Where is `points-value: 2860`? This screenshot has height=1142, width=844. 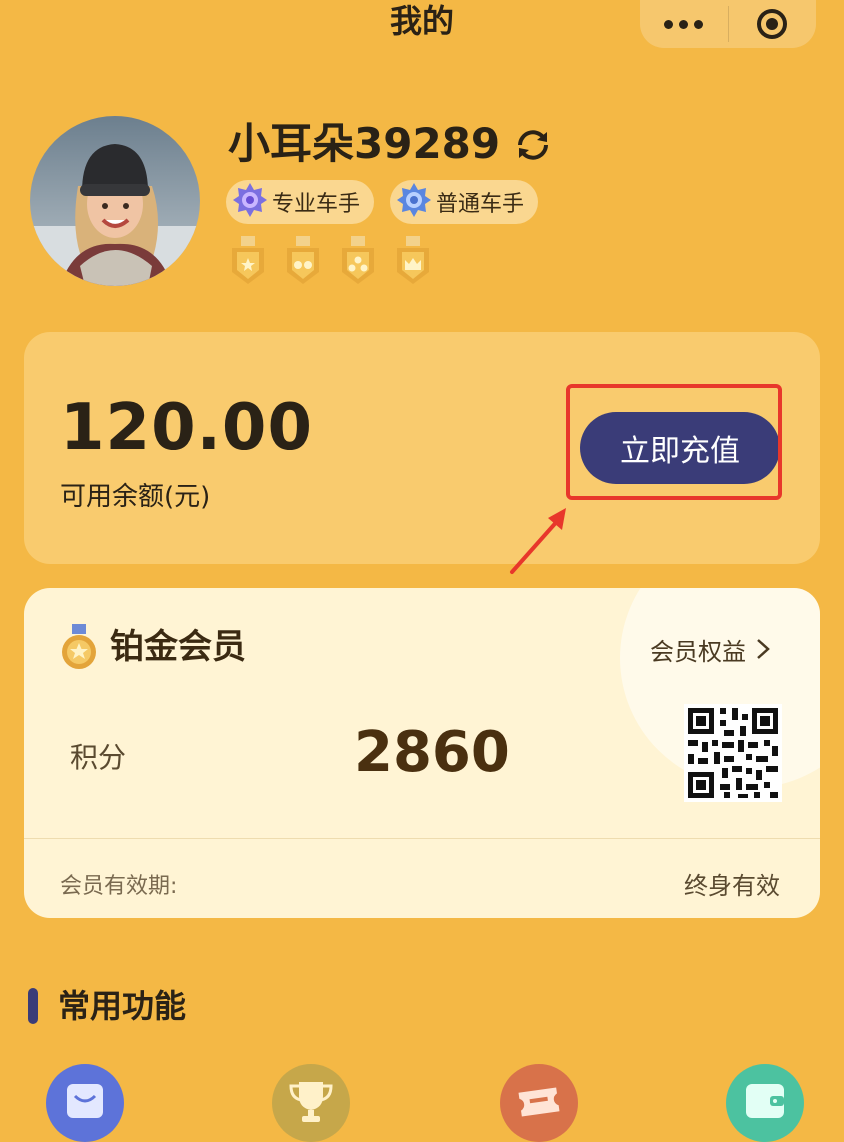 points-value: 2860 is located at coordinates (432, 752).